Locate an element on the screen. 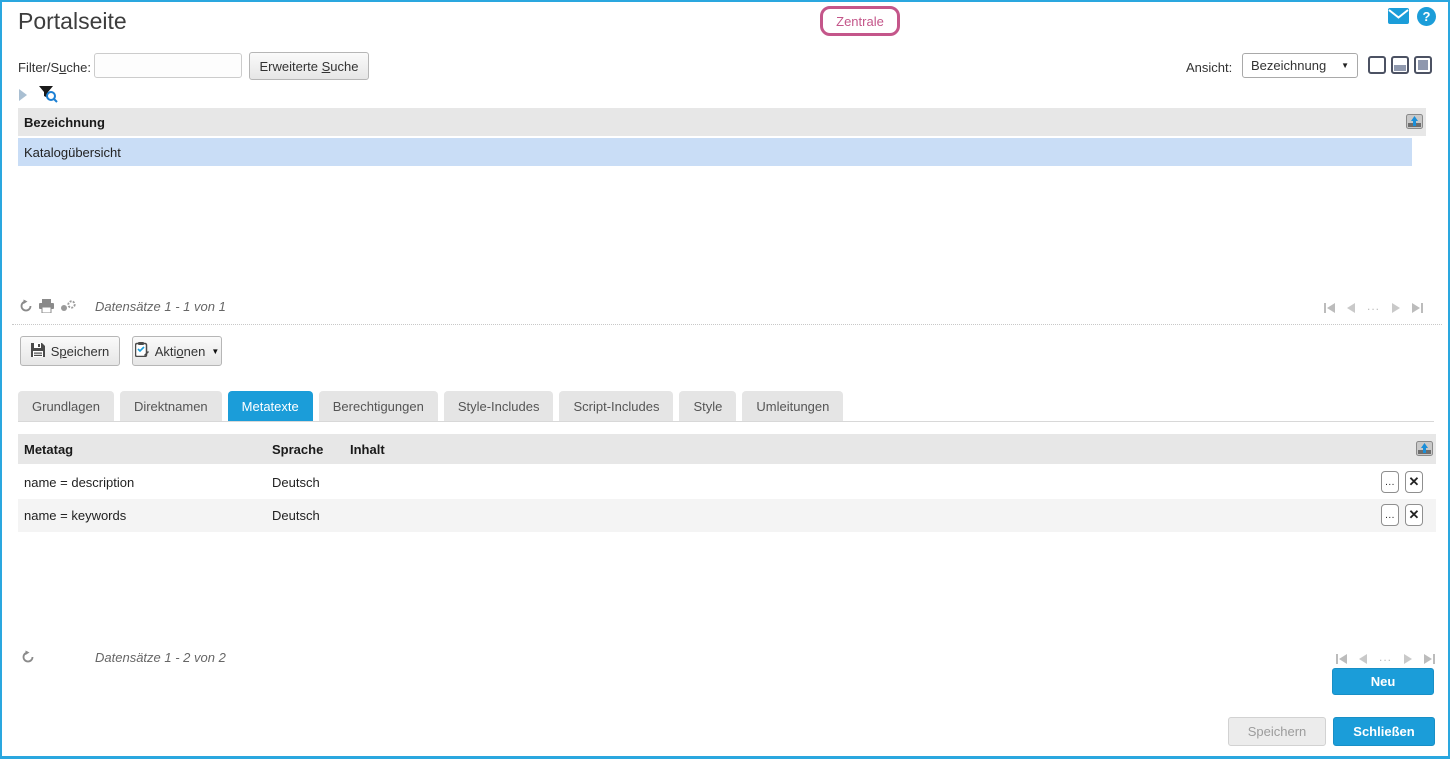 The width and height of the screenshot is (1450, 759). print-icon is located at coordinates (46, 306).